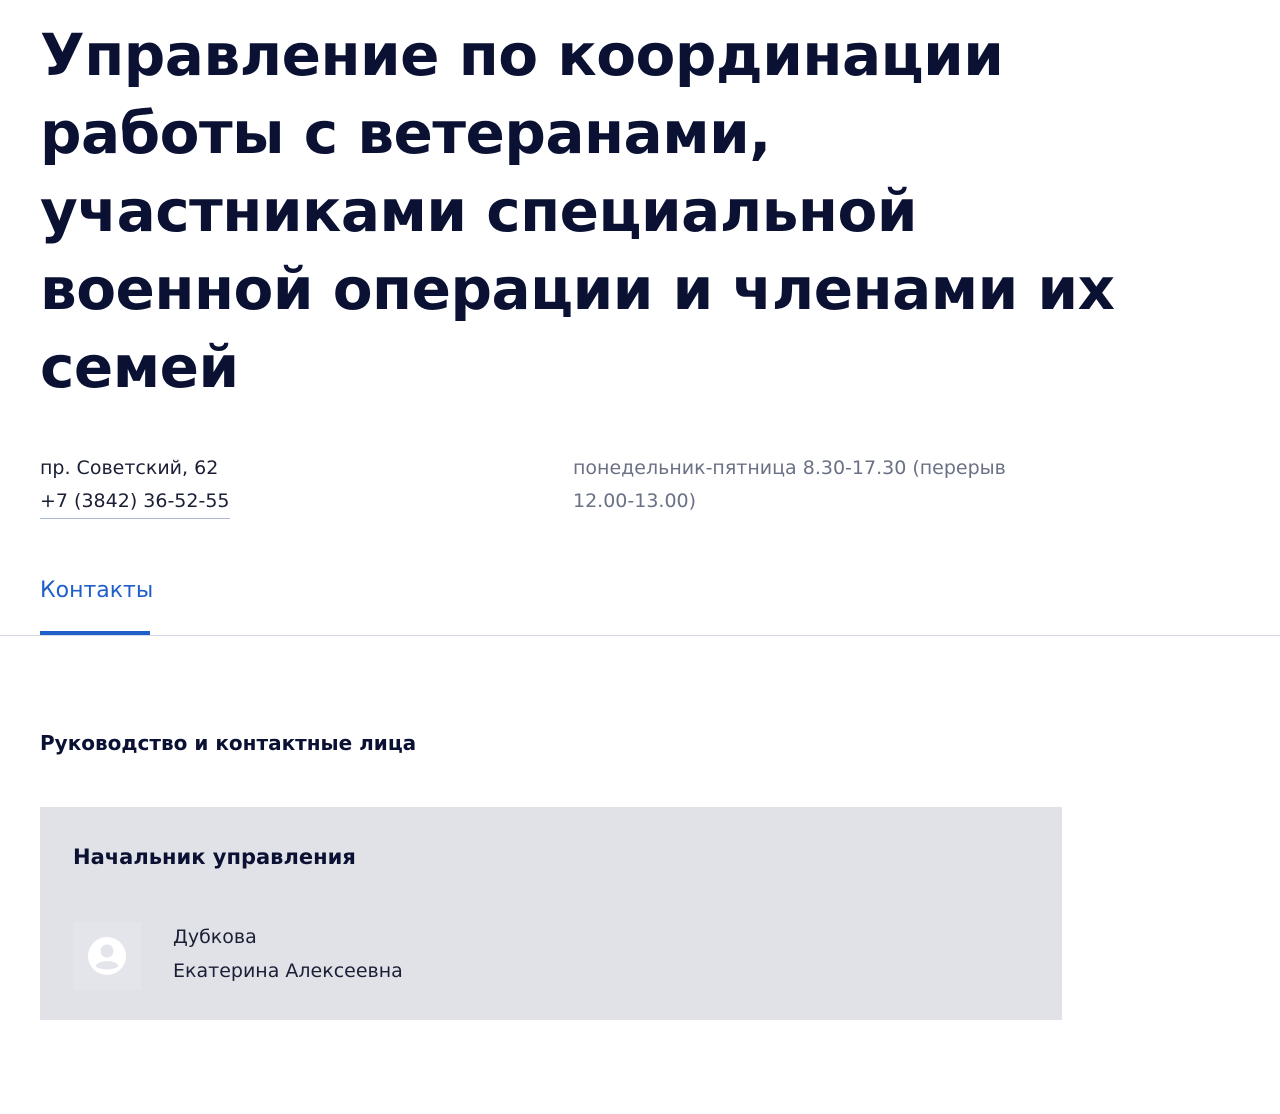  I want to click on tabs-divider, so click(640, 635).